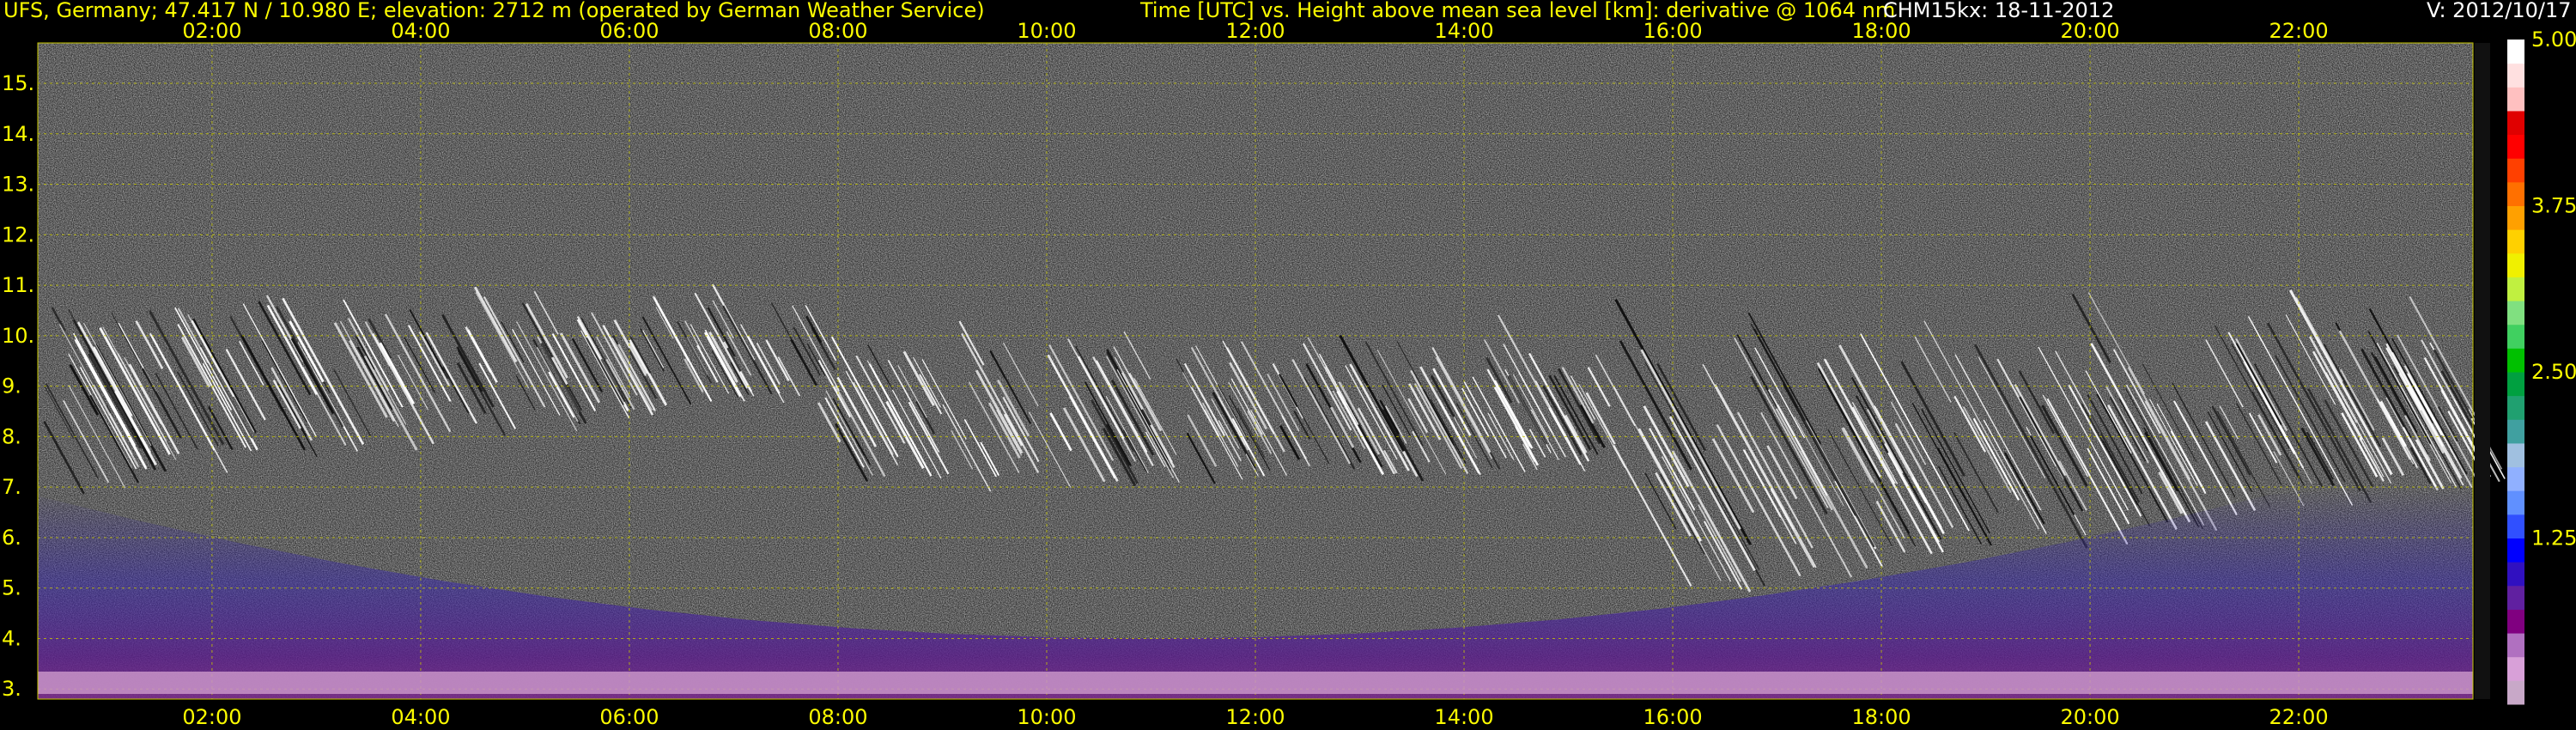  Describe the element at coordinates (18, 234) in the screenshot. I see `y-tick-label: 12.` at that location.